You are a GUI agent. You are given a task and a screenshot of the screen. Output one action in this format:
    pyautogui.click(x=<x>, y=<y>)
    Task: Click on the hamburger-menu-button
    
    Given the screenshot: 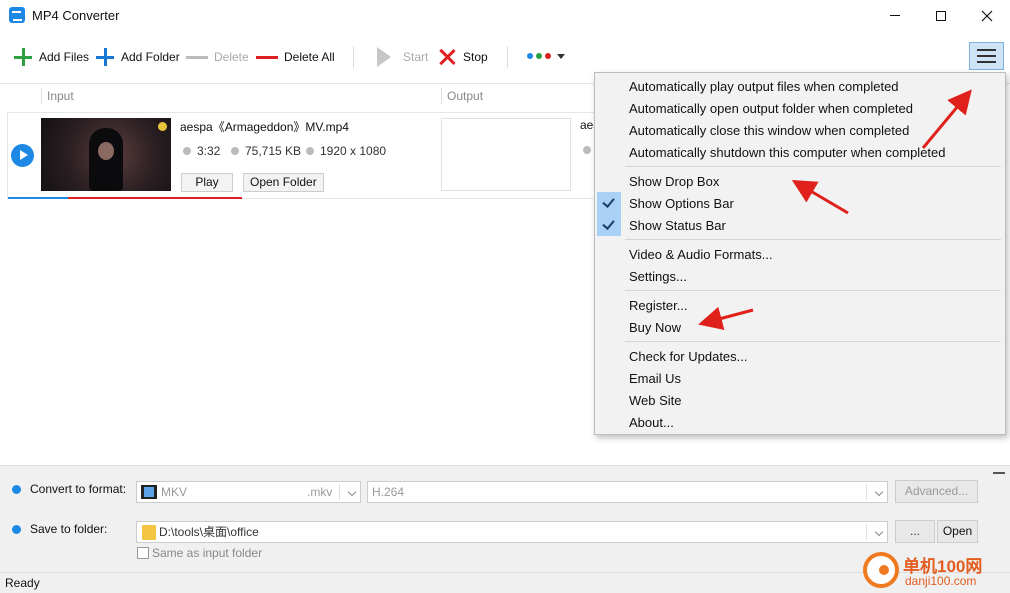 What is the action you would take?
    pyautogui.click(x=986, y=56)
    